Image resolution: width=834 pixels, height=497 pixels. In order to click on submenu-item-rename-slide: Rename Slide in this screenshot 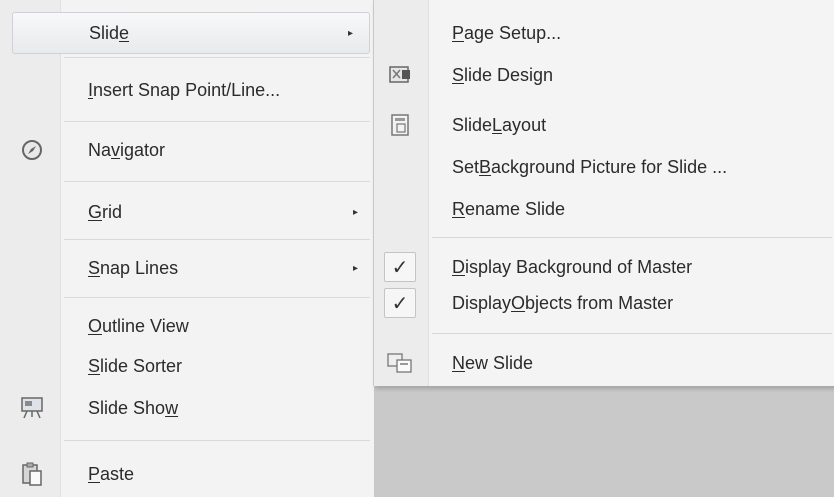, I will do `click(604, 209)`.